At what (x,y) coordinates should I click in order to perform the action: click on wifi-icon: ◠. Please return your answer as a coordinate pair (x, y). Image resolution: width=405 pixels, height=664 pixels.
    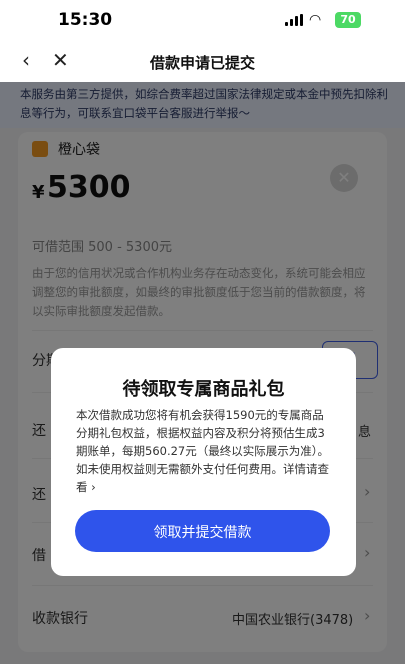
    Looking at the image, I should click on (315, 20).